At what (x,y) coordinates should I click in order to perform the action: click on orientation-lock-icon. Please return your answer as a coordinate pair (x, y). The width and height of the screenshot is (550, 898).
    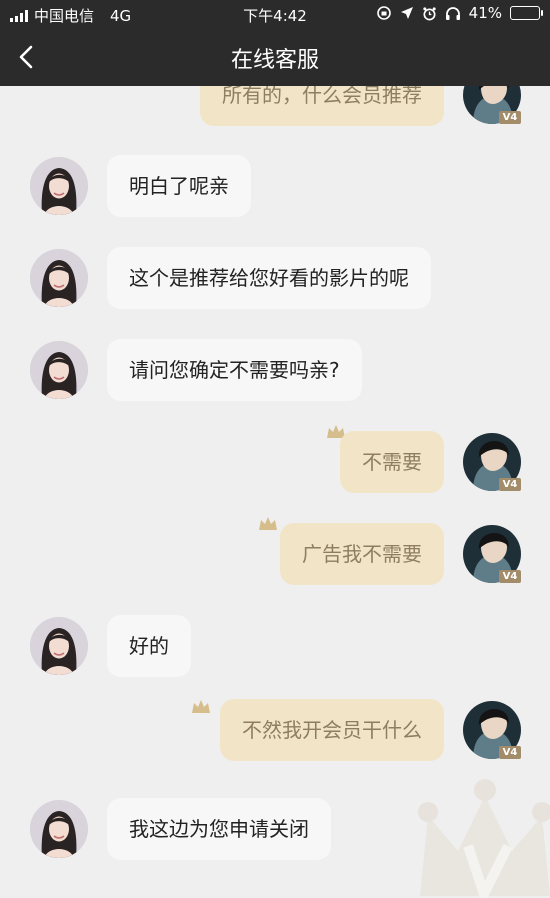
    Looking at the image, I should click on (383, 13).